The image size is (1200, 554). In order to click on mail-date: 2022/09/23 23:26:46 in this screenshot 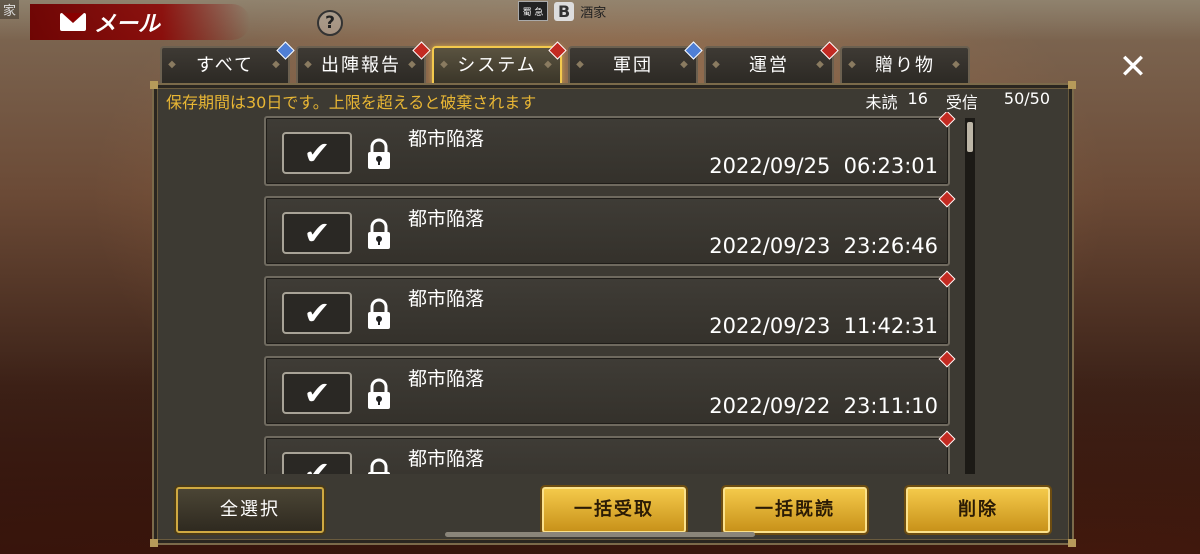, I will do `click(823, 246)`.